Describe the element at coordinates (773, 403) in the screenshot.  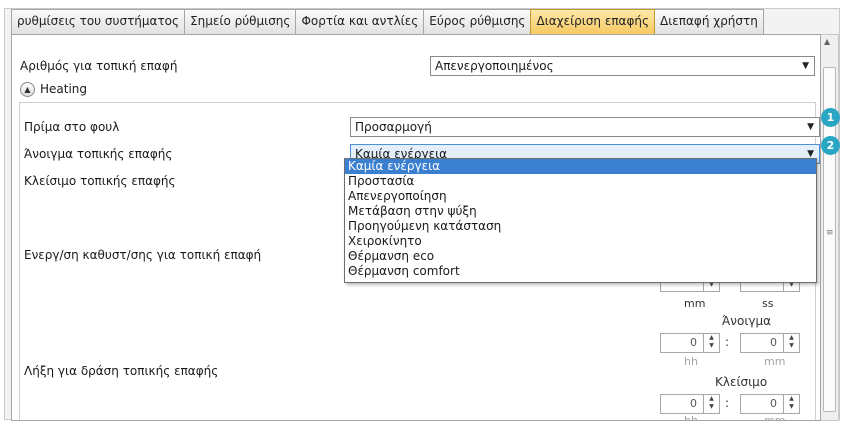
I see `expiry-close-mm-value: 0` at that location.